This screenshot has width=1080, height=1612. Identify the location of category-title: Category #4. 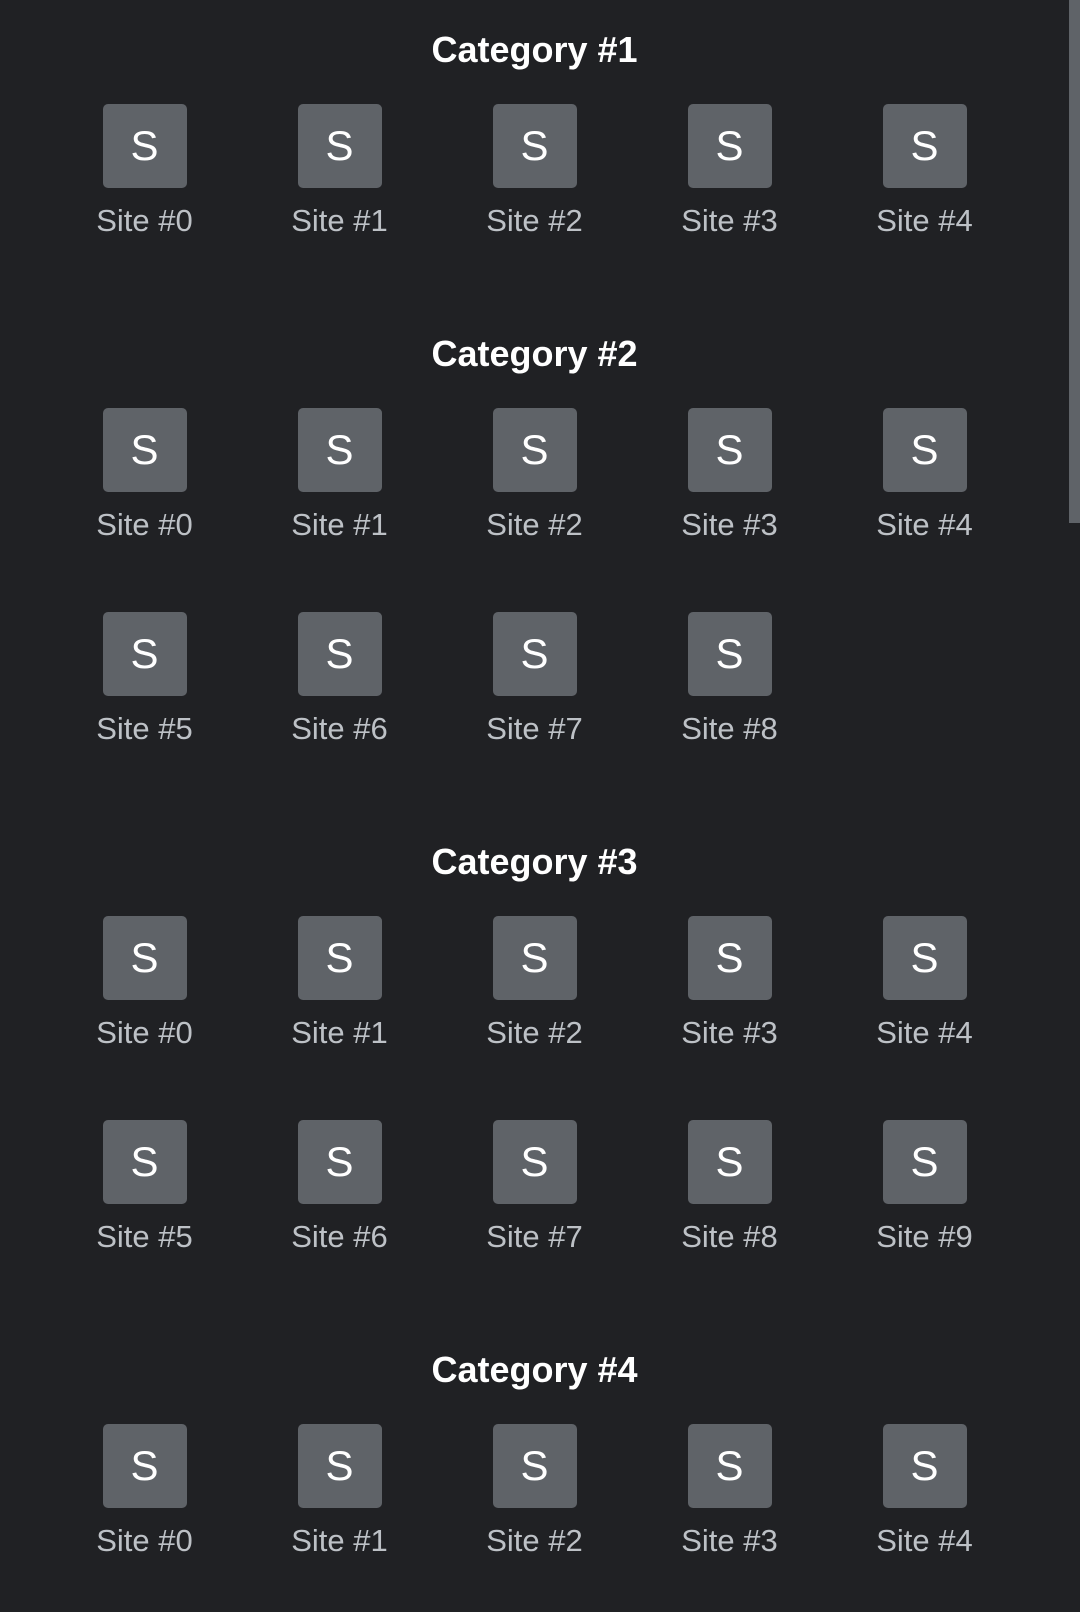
(534, 1369).